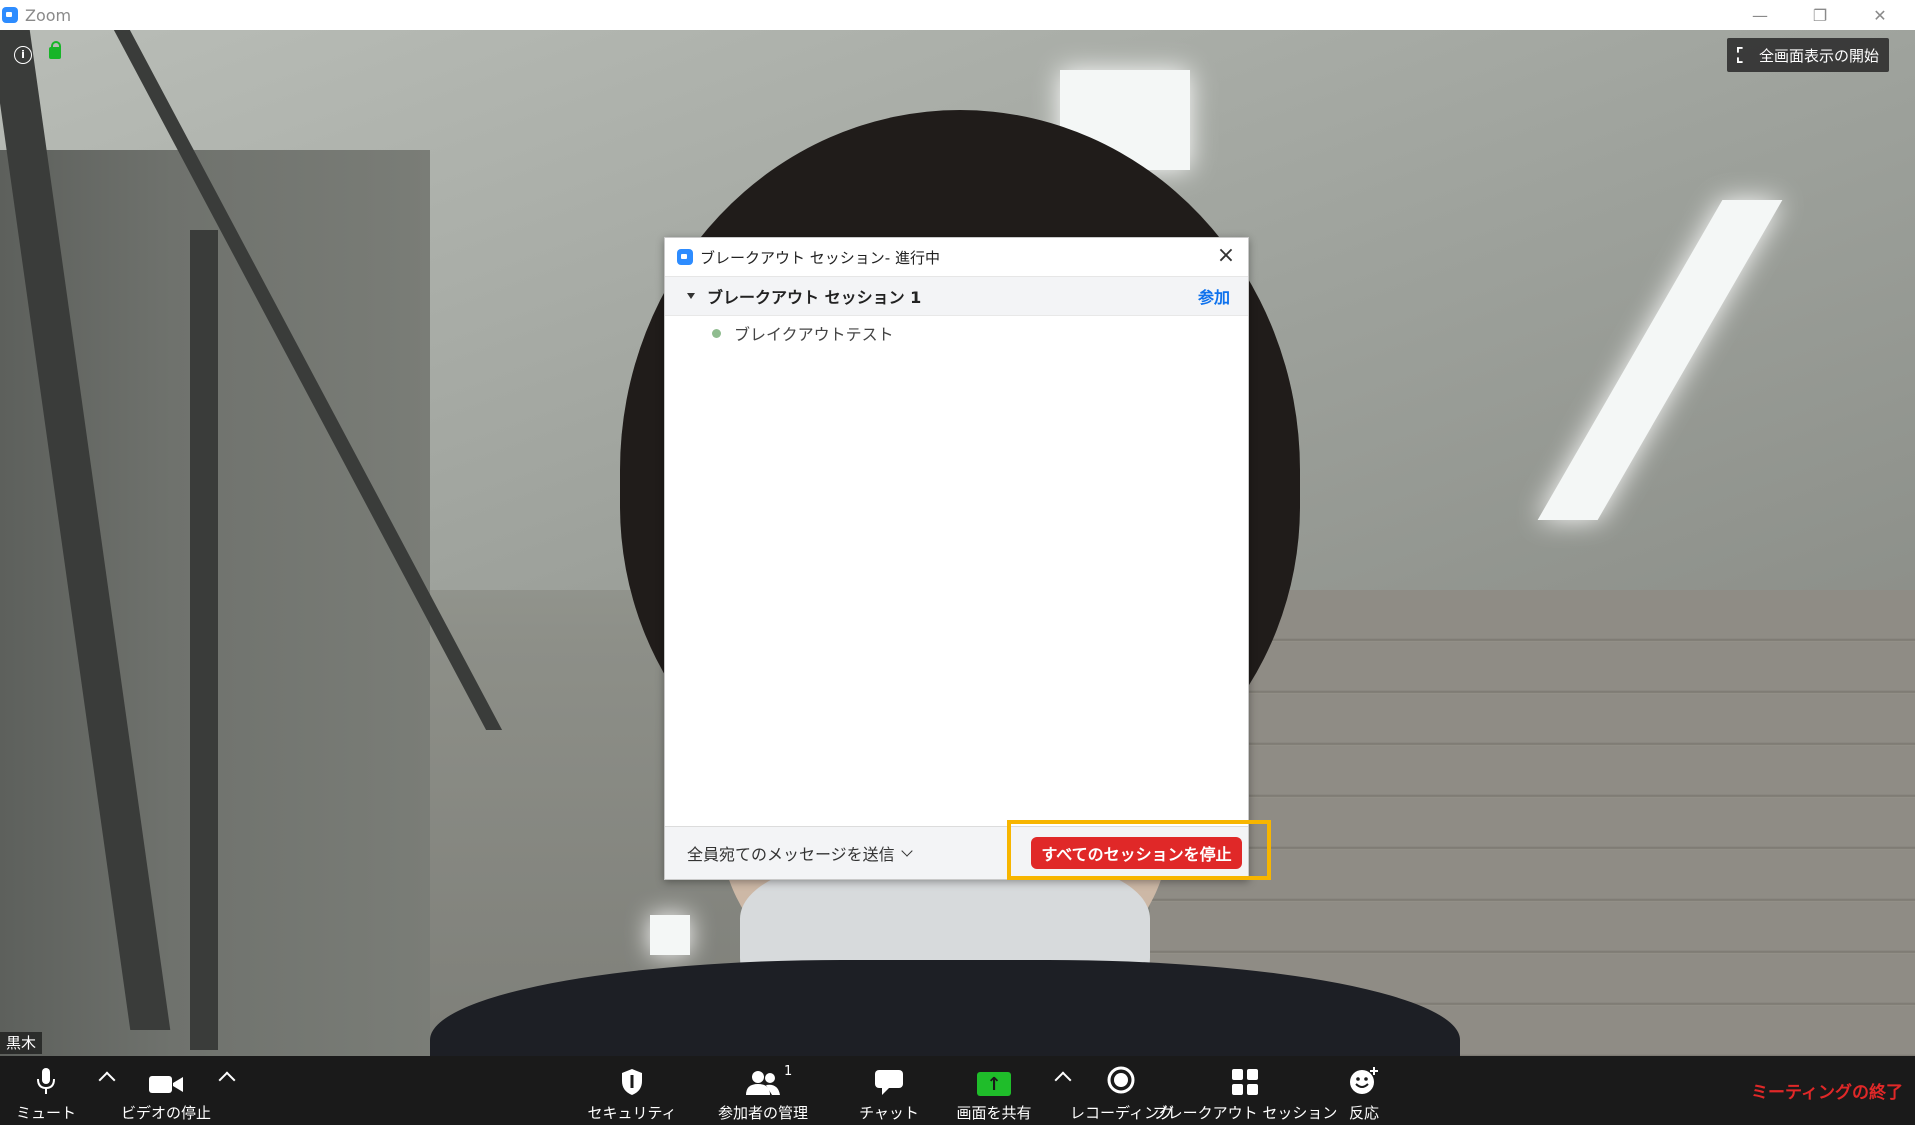 Image resolution: width=1915 pixels, height=1125 pixels. I want to click on encryption-lock-icon, so click(55, 50).